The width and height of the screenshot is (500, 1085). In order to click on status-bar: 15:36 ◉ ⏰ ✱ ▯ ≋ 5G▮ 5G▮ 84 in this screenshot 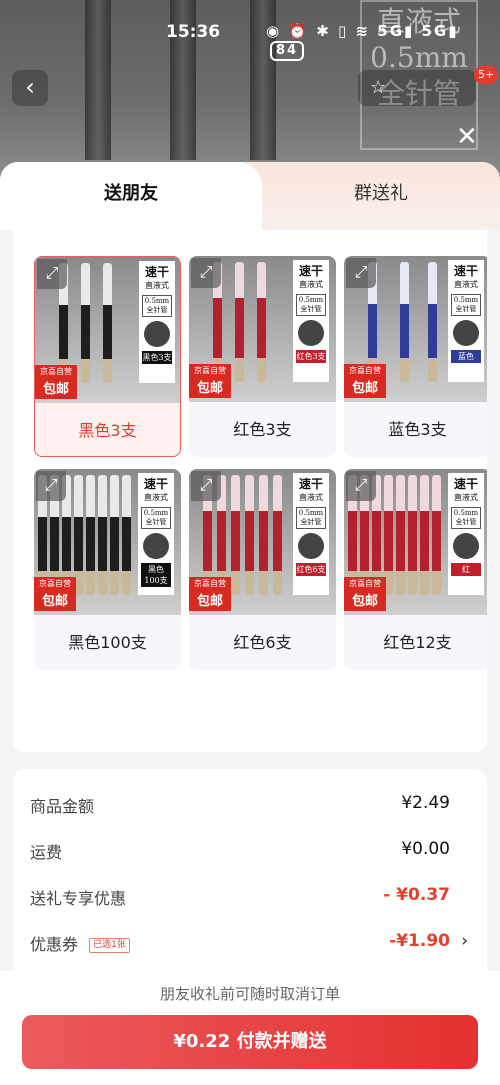, I will do `click(250, 39)`.